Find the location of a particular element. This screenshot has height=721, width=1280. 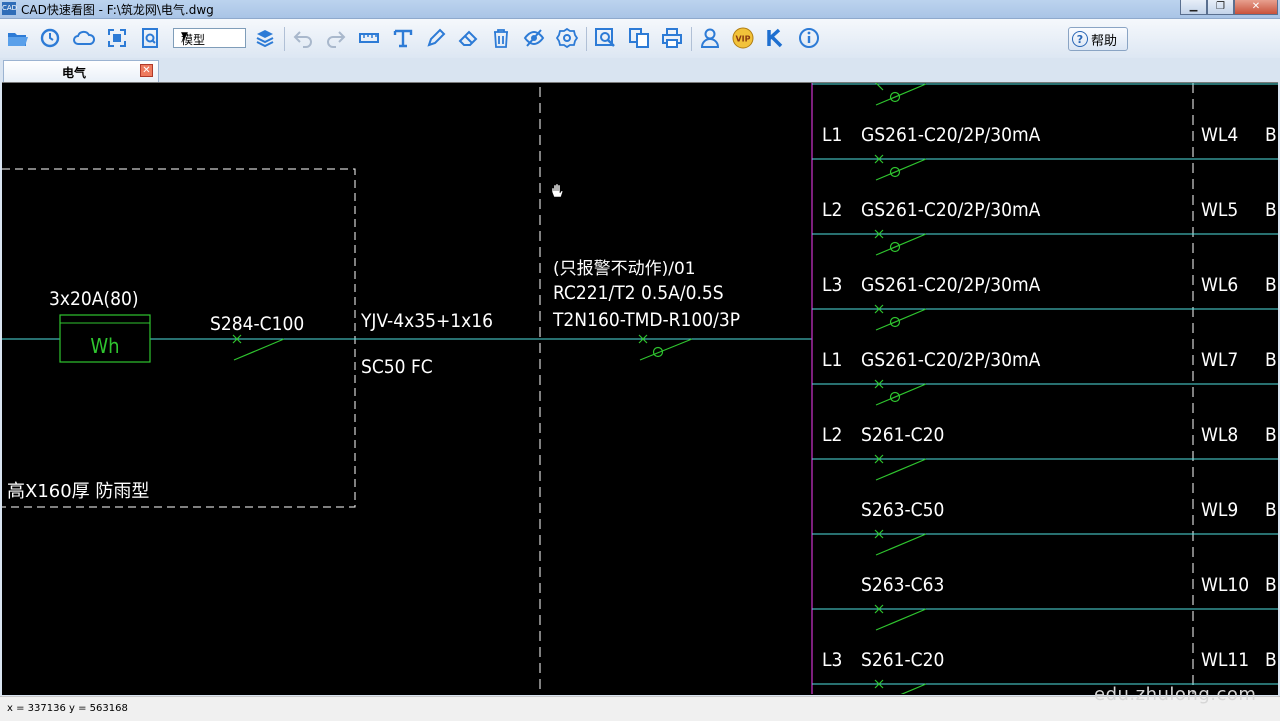

info-icon is located at coordinates (809, 38).